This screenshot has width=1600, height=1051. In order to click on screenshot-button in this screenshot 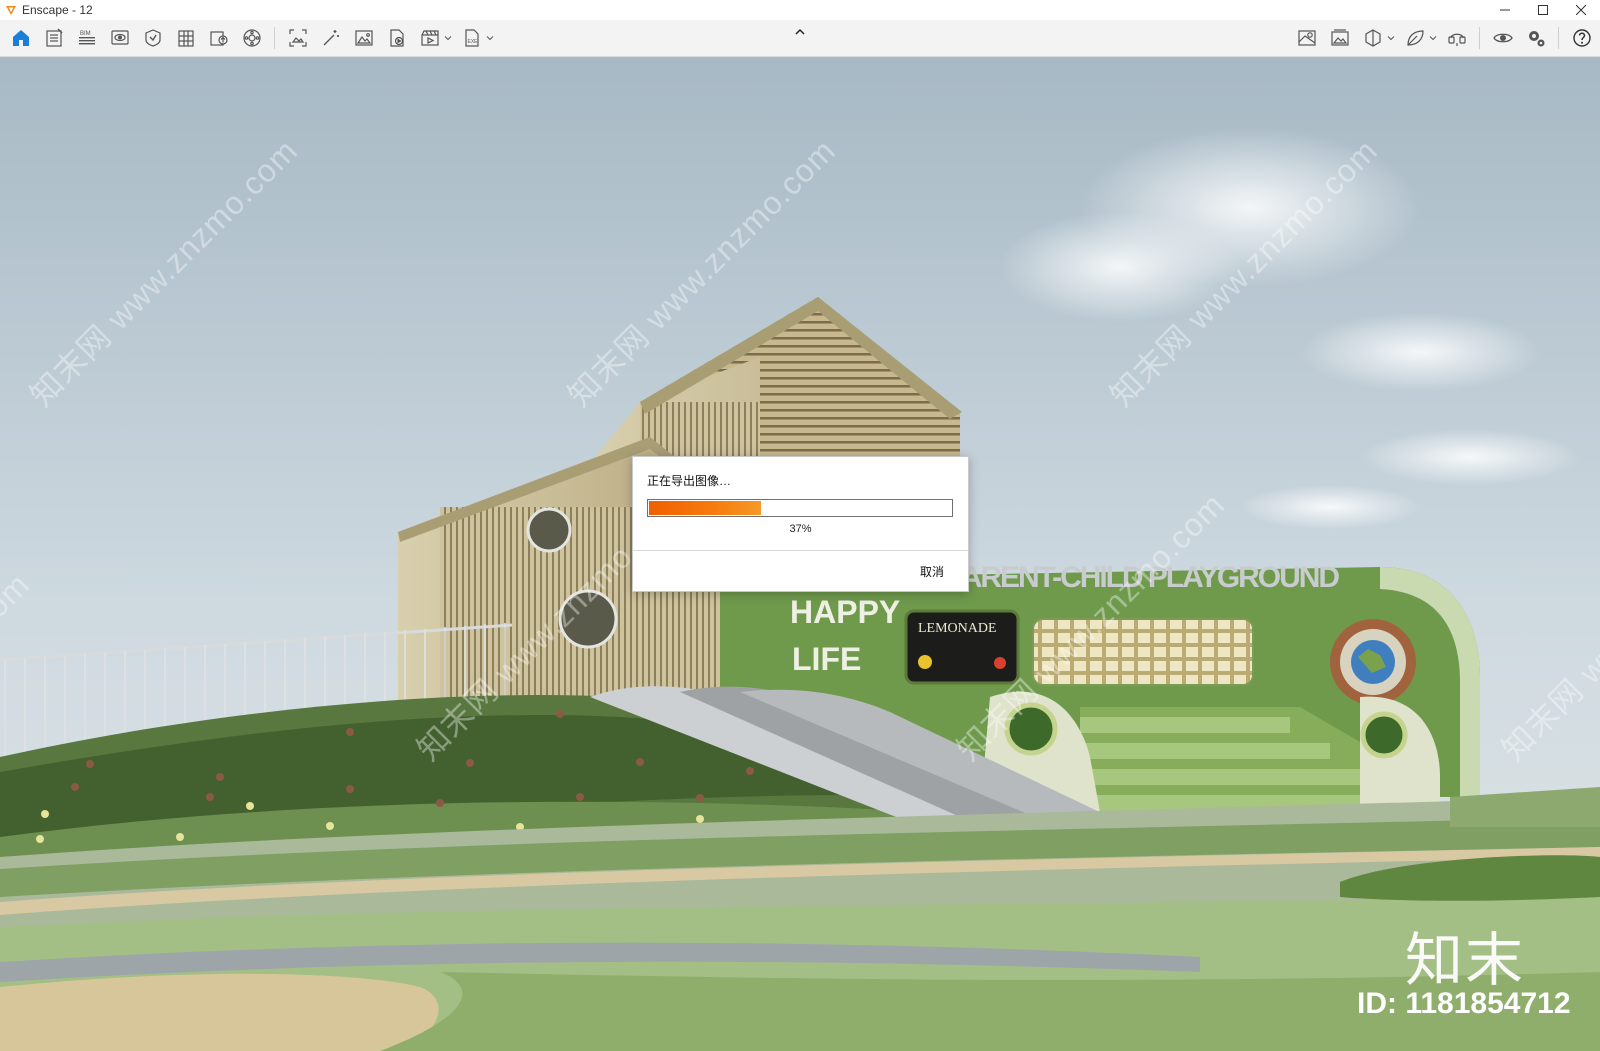, I will do `click(298, 38)`.